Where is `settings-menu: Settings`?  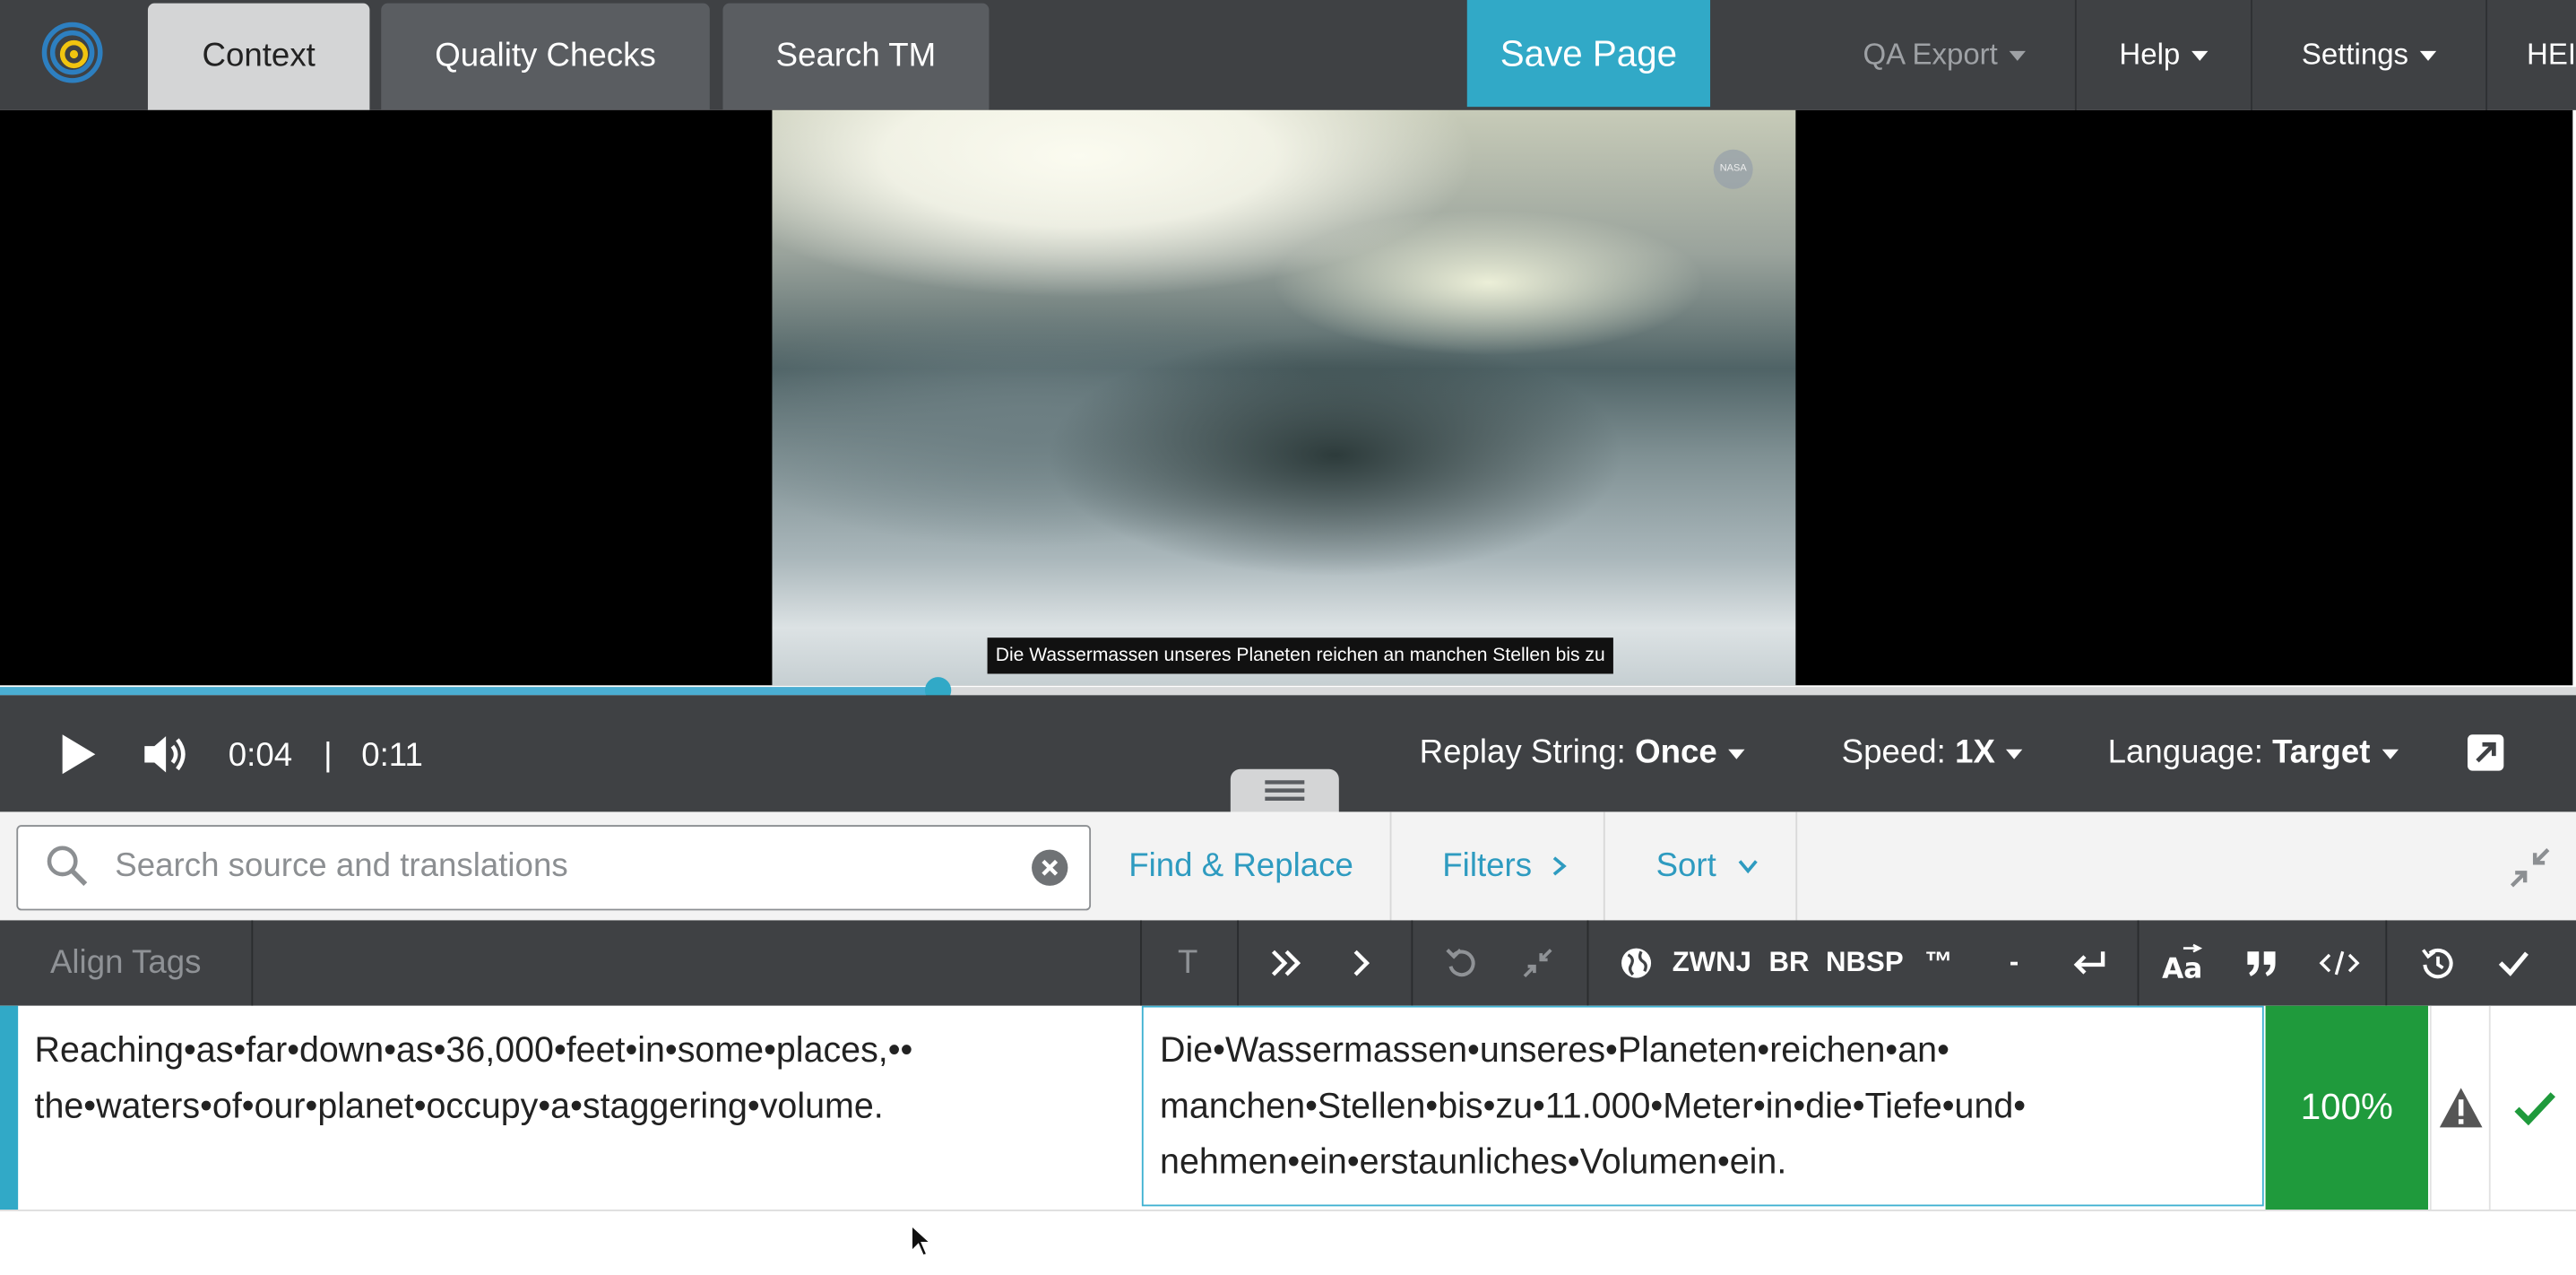 settings-menu: Settings is located at coordinates (2368, 55).